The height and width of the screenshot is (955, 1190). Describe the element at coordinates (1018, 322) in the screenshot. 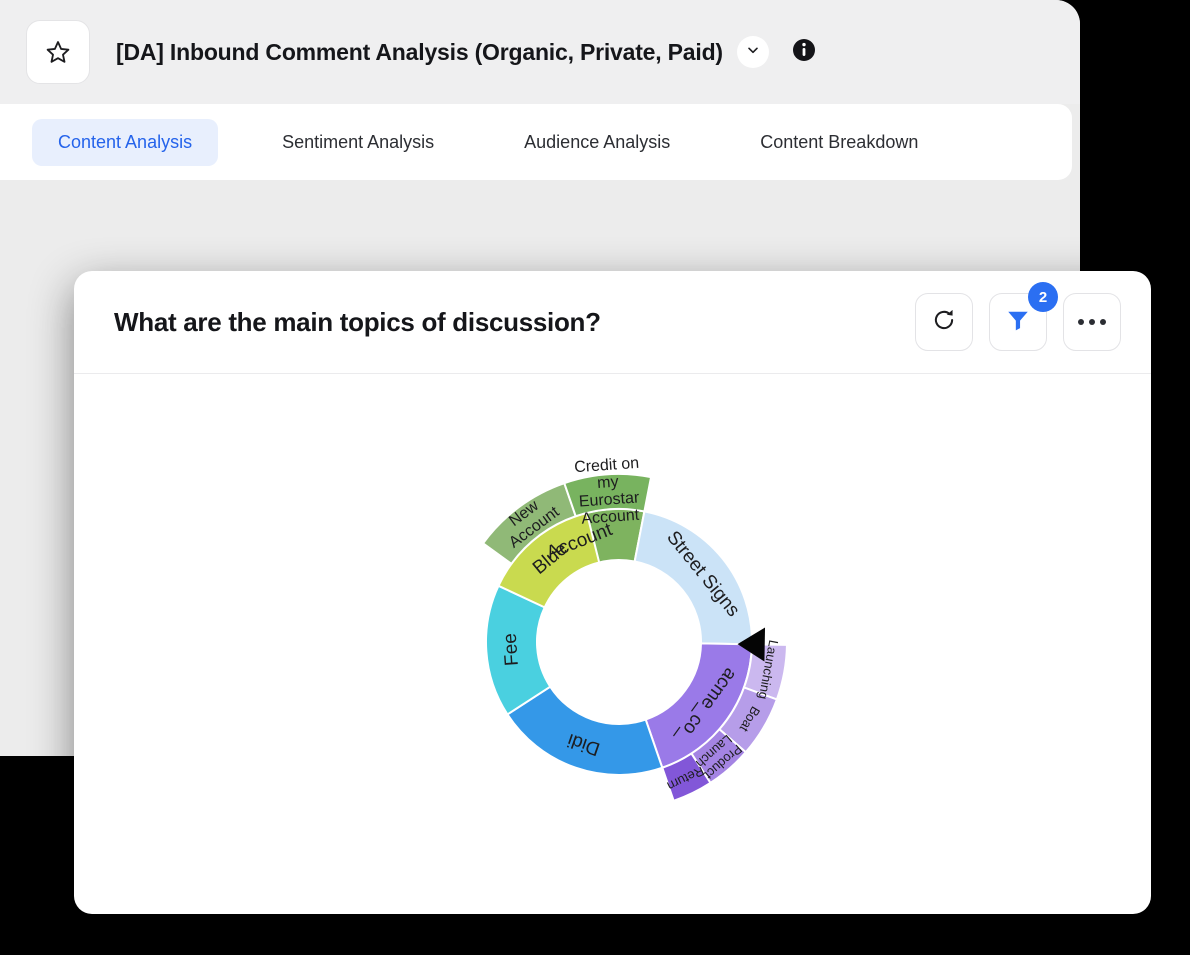

I see `filter-icon` at that location.